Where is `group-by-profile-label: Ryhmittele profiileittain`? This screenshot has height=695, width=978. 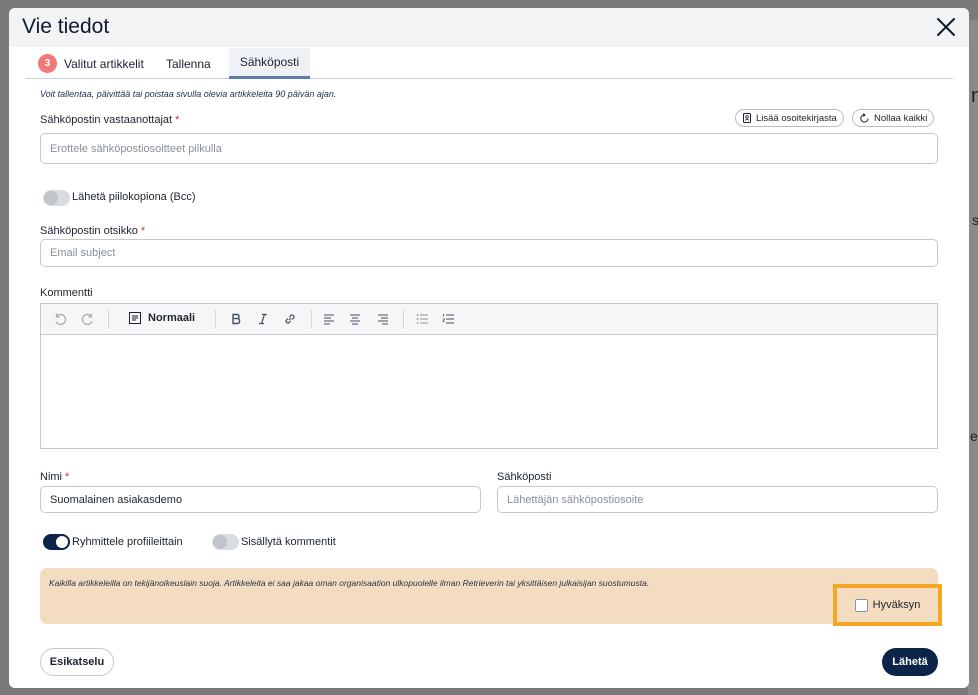
group-by-profile-label: Ryhmittele profiileittain is located at coordinates (127, 542).